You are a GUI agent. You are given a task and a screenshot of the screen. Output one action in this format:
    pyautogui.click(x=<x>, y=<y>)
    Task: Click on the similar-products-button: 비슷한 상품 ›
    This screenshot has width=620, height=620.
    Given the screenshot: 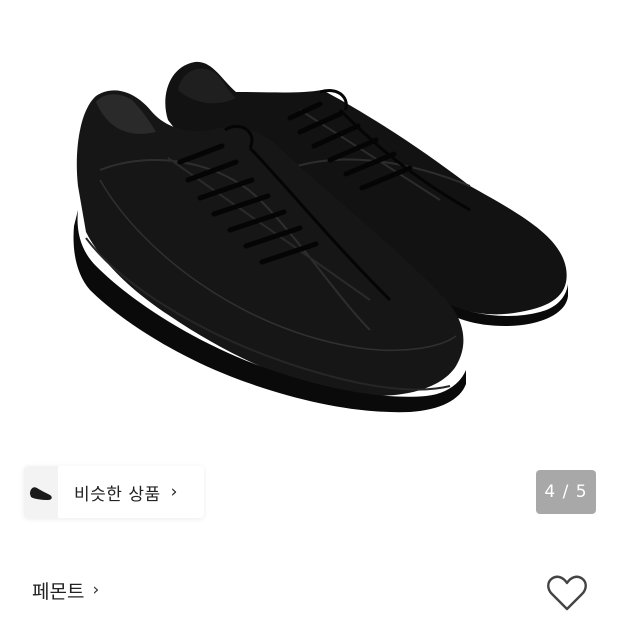 What is the action you would take?
    pyautogui.click(x=114, y=492)
    